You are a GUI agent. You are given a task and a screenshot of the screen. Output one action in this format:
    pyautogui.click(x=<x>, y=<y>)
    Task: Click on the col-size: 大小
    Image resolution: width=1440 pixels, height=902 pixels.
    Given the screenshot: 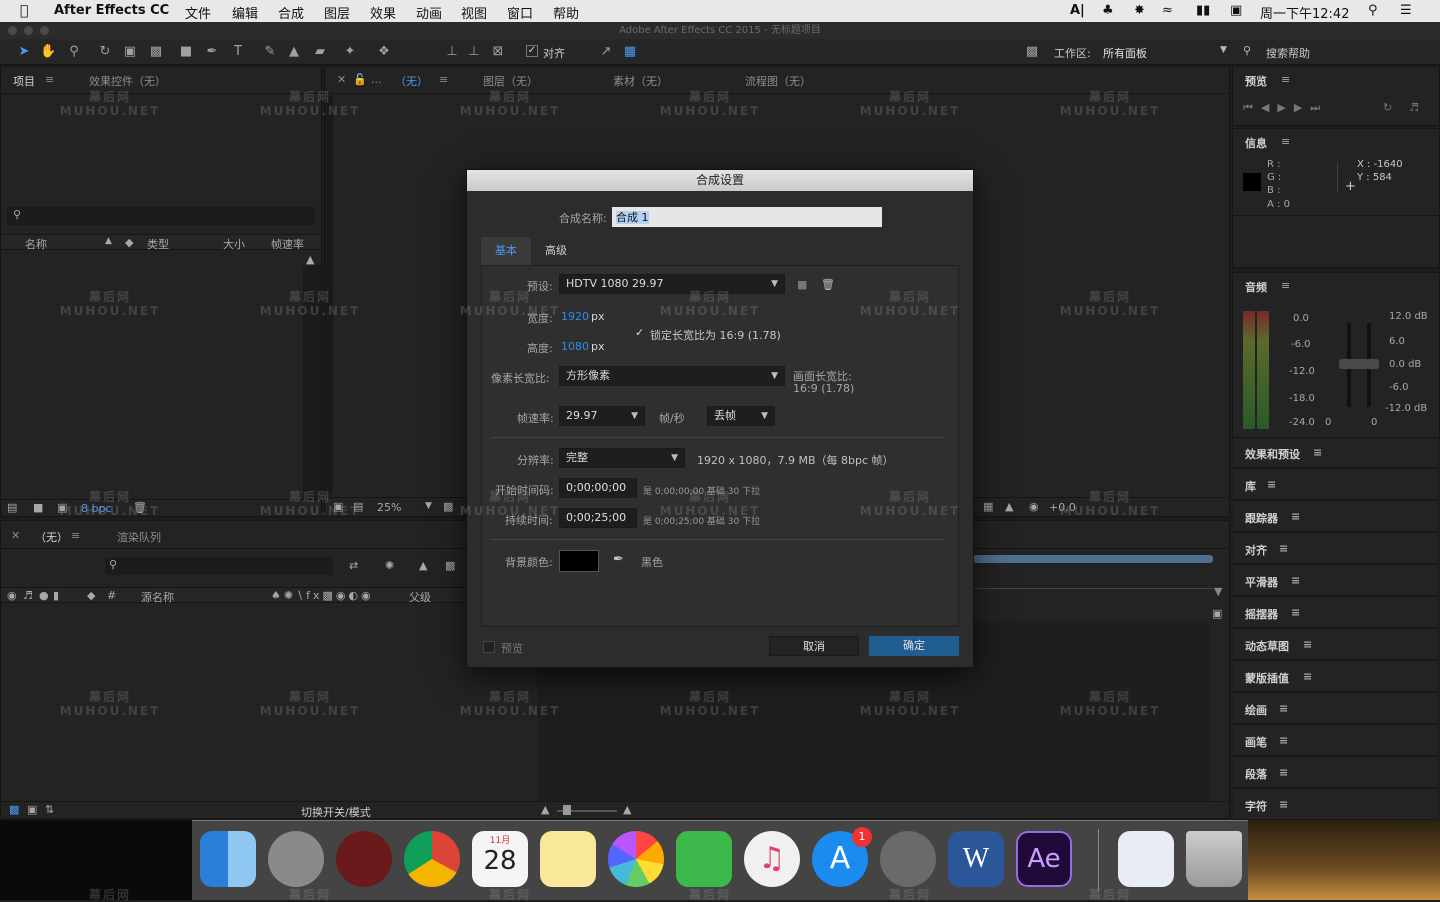 What is the action you would take?
    pyautogui.click(x=234, y=244)
    